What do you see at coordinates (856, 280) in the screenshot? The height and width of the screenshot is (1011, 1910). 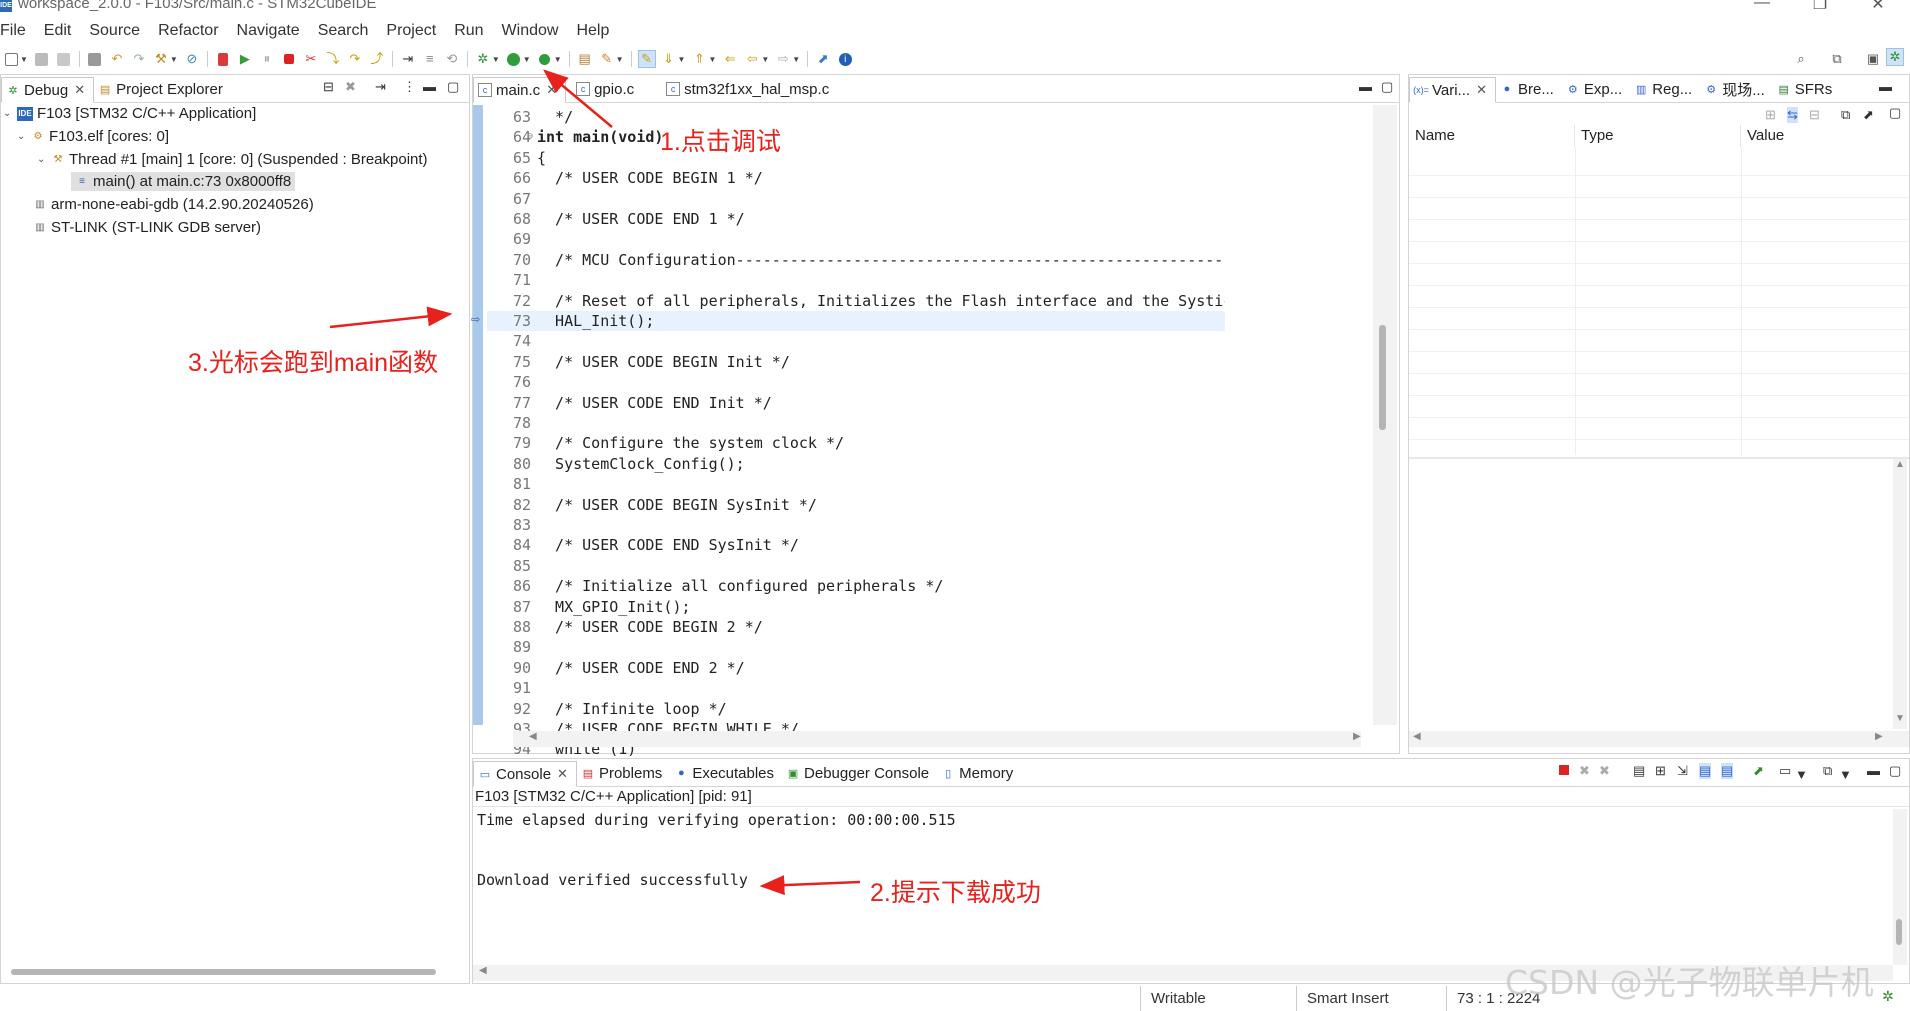 I see `code-line: 71` at bounding box center [856, 280].